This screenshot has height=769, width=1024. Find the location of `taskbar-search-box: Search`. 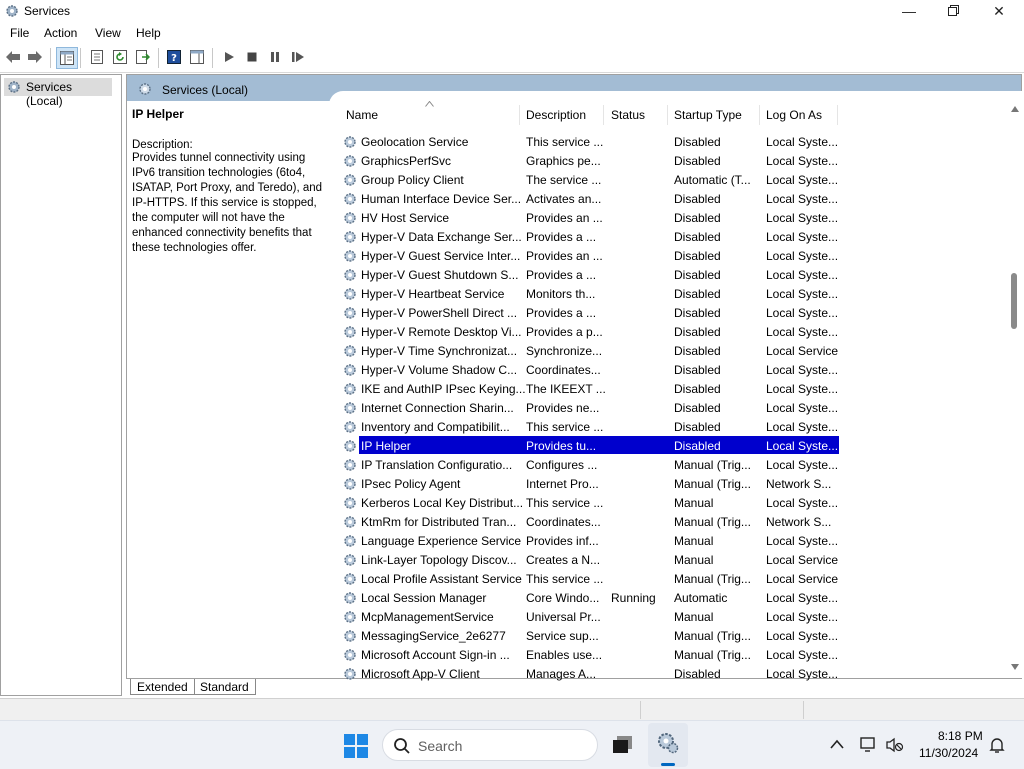

taskbar-search-box: Search is located at coordinates (490, 745).